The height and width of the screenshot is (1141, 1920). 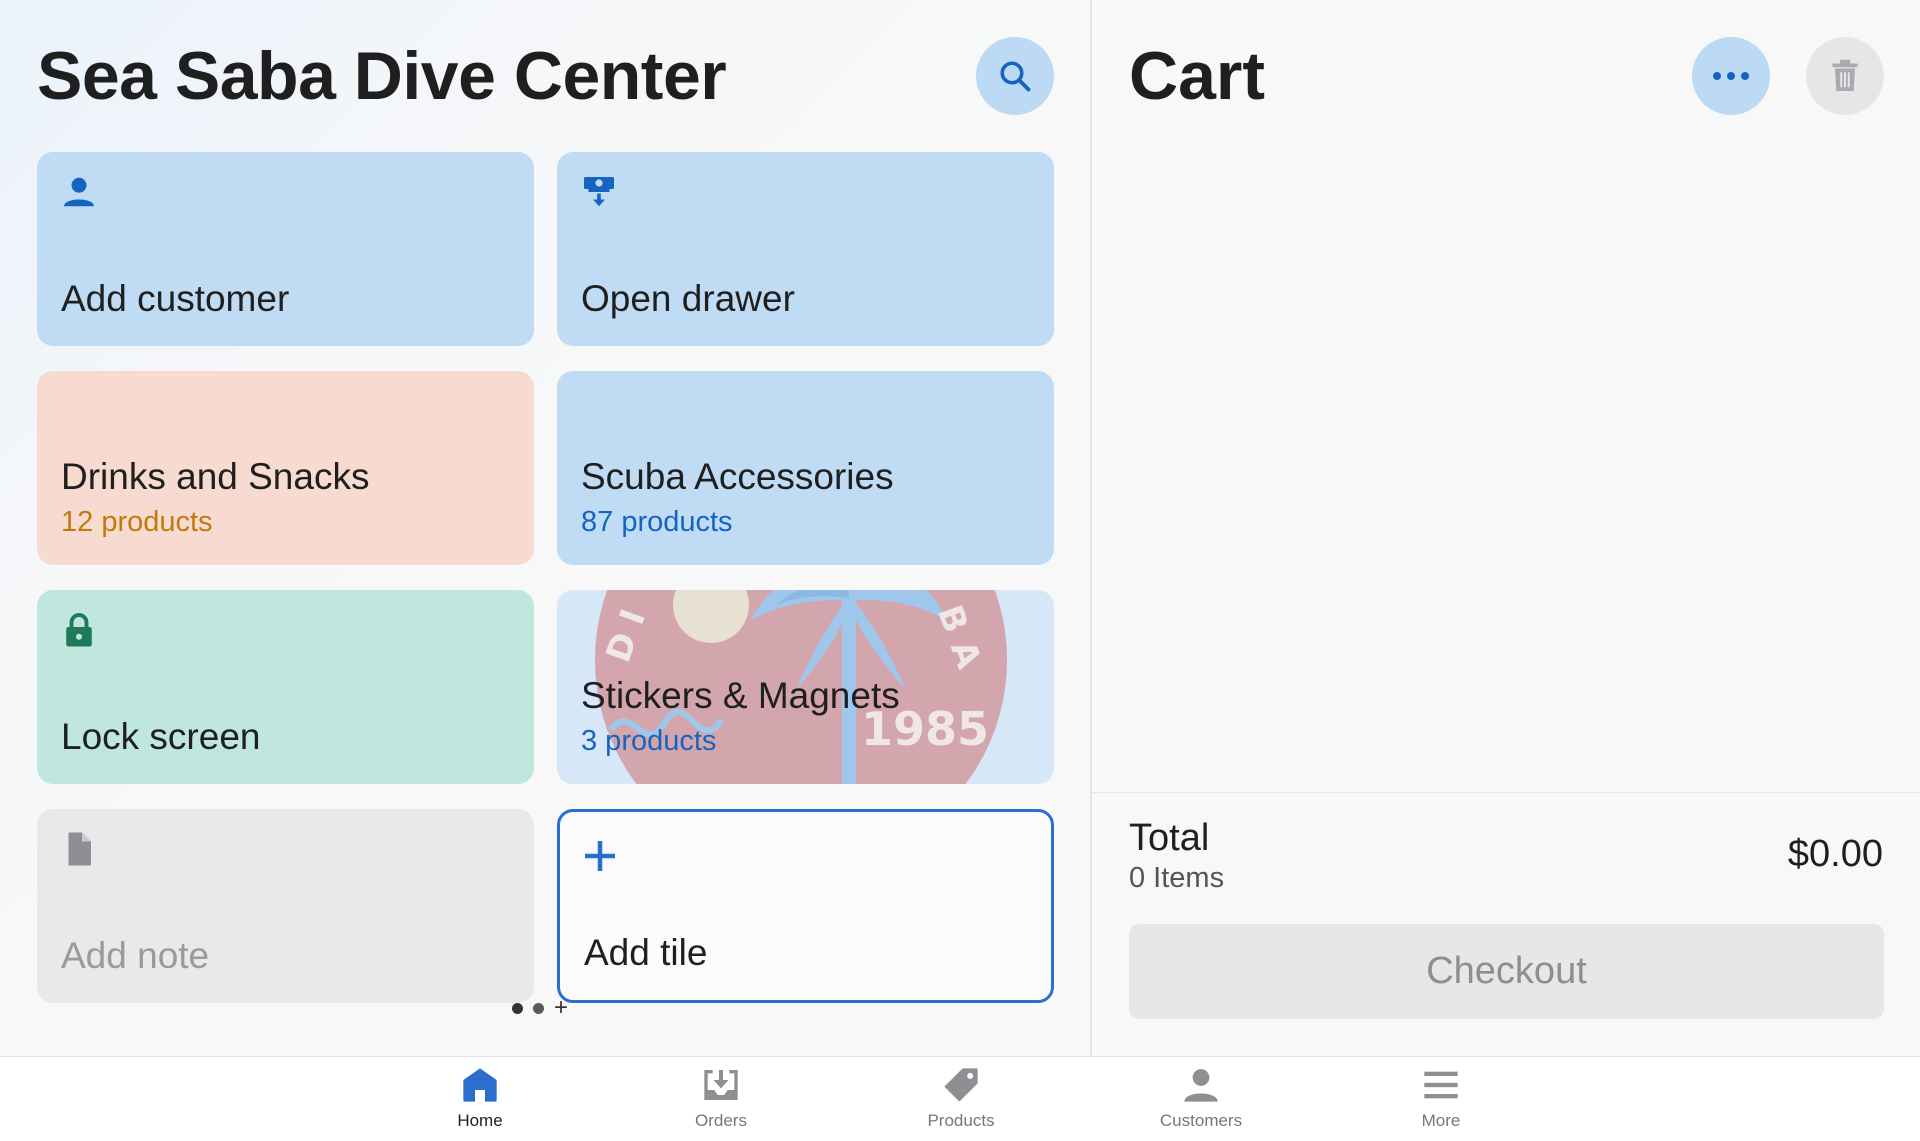 I want to click on total-amount: $0.00, so click(x=1835, y=854).